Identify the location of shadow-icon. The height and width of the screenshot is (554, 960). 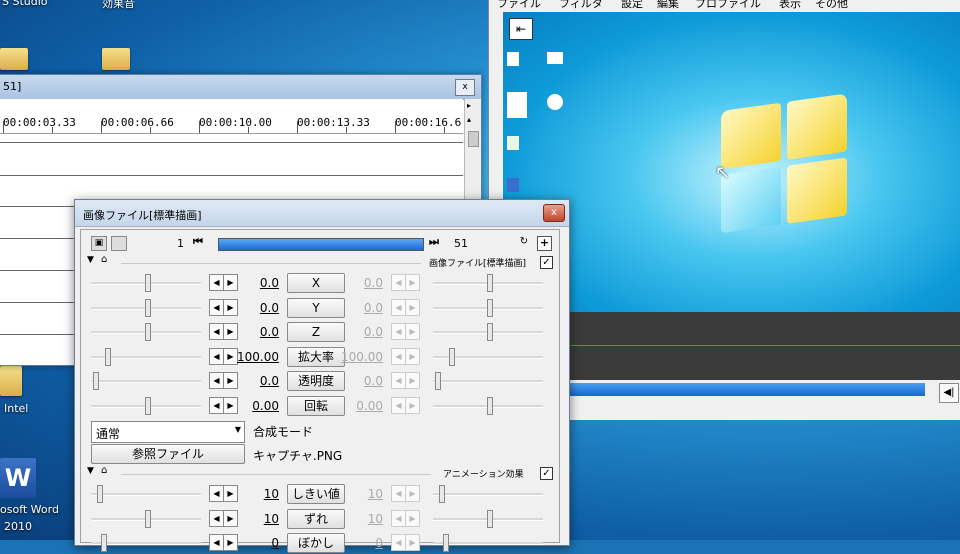
(119, 243).